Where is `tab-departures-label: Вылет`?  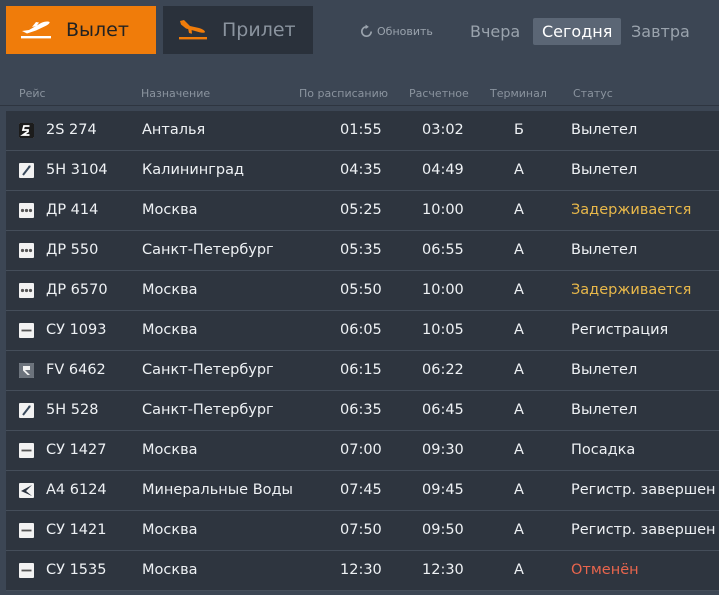 tab-departures-label: Вылет is located at coordinates (97, 30).